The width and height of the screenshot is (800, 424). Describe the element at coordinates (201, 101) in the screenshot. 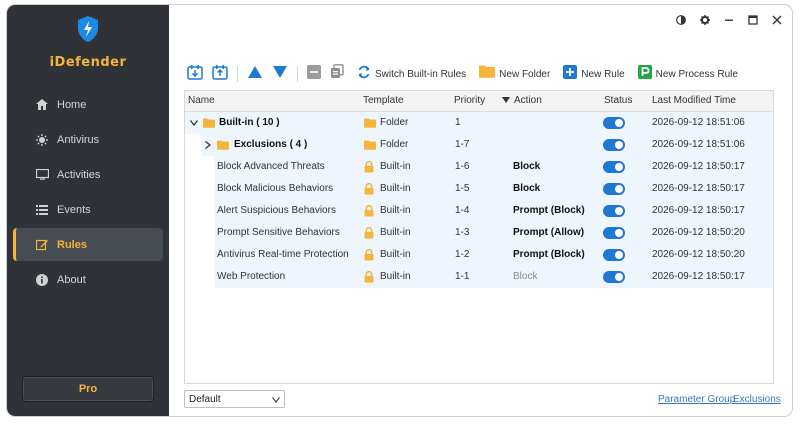

I see `column-header-name: Name` at that location.